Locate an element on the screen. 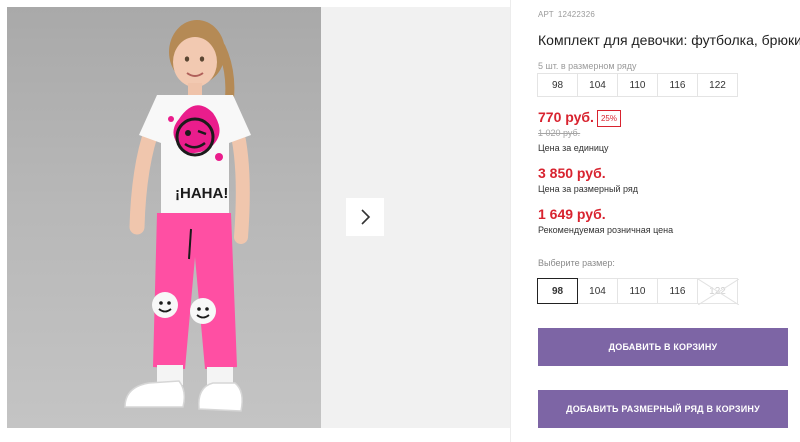 This screenshot has height=442, width=800. size-row-list: 98 104 110 116 122 is located at coordinates (637, 85).